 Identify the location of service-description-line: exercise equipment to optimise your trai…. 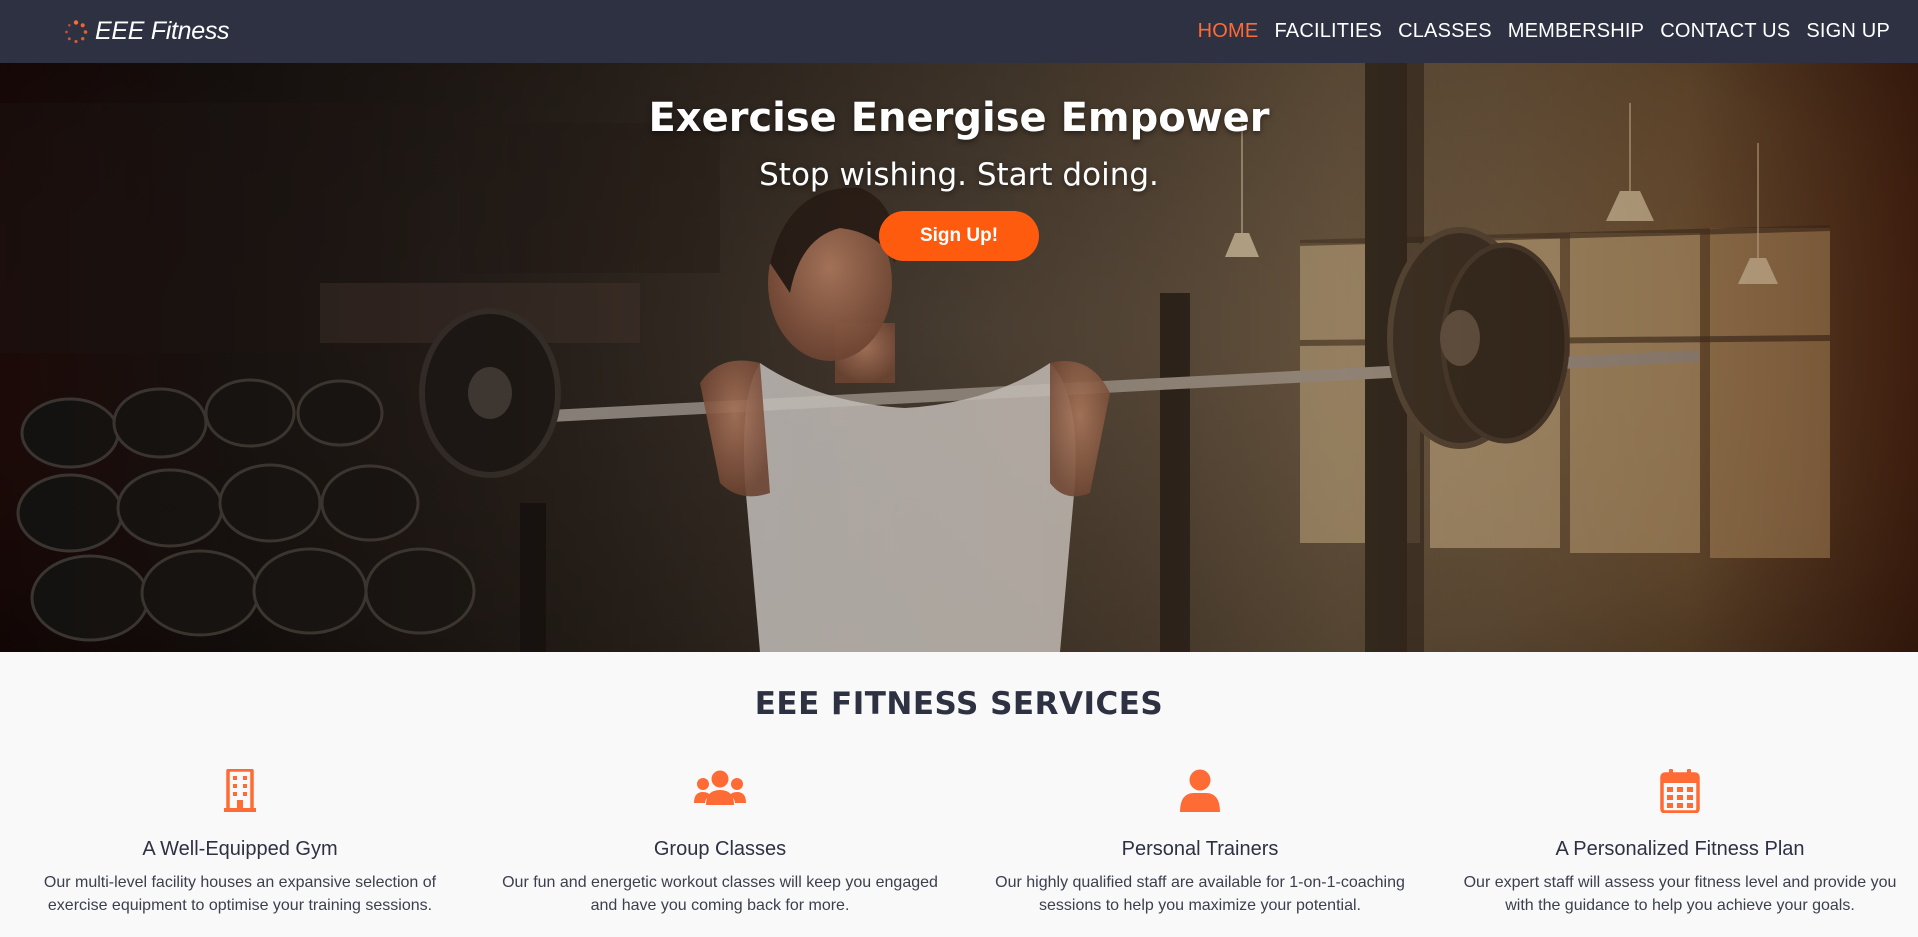
(240, 905).